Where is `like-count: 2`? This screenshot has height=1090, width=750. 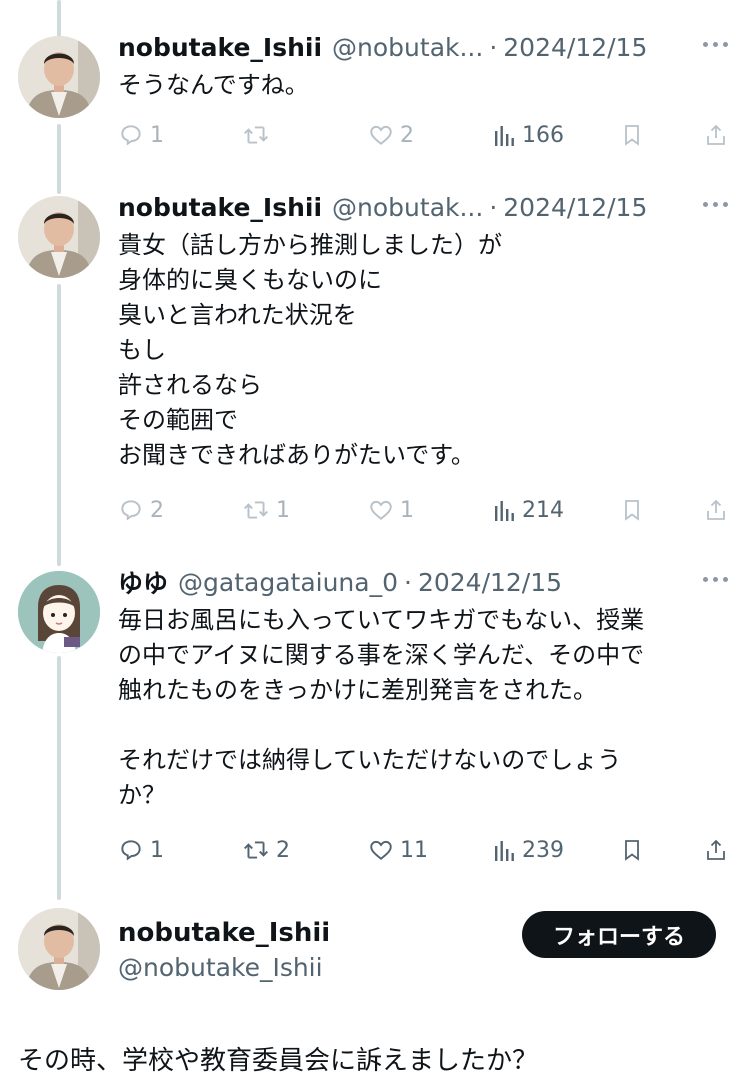
like-count: 2 is located at coordinates (407, 135).